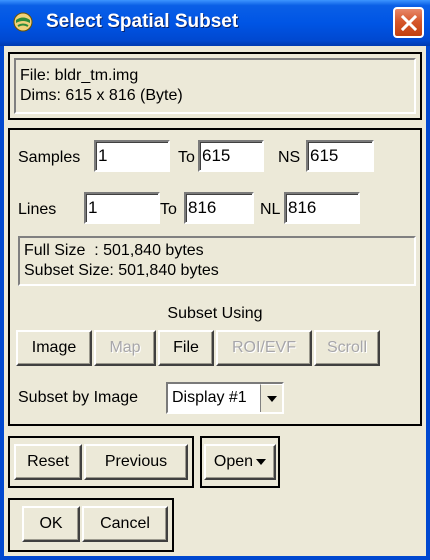  Describe the element at coordinates (49, 157) in the screenshot. I see `samples-label: Samples` at that location.